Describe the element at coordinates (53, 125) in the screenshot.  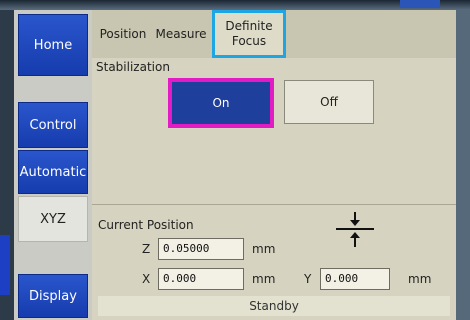
I see `control-button: Control` at that location.